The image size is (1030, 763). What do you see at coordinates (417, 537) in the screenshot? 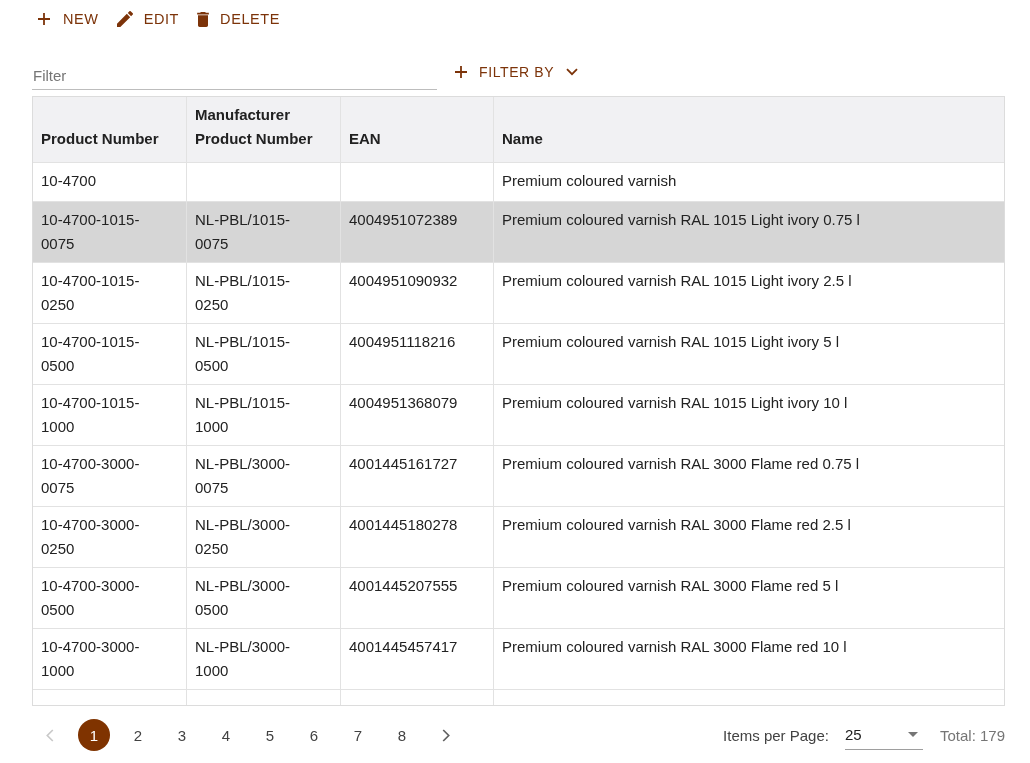
I see `table-cell: 4001445180278` at bounding box center [417, 537].